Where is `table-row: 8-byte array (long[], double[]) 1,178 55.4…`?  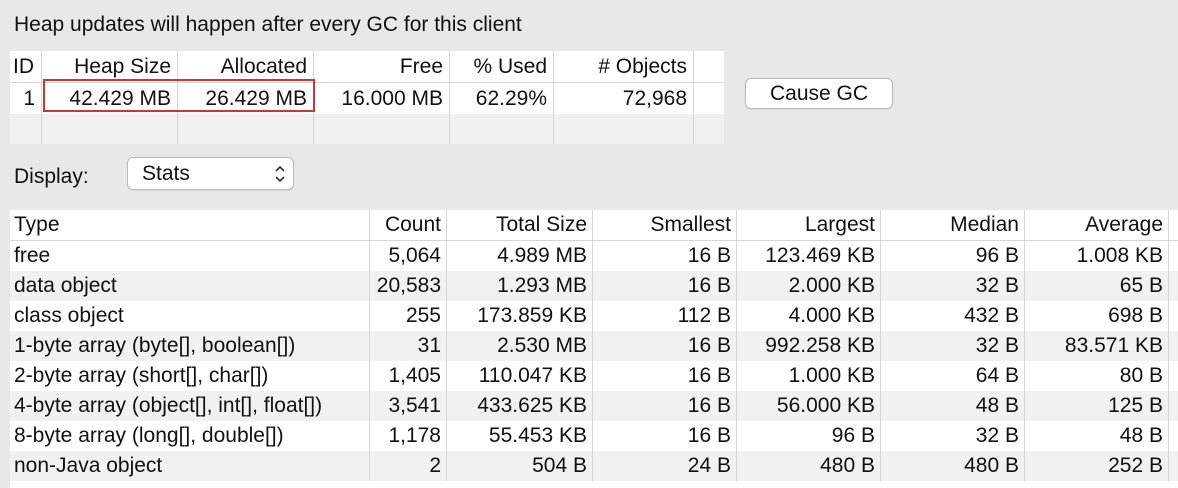 table-row: 8-byte array (long[], double[]) 1,178 55.4… is located at coordinates (594, 436).